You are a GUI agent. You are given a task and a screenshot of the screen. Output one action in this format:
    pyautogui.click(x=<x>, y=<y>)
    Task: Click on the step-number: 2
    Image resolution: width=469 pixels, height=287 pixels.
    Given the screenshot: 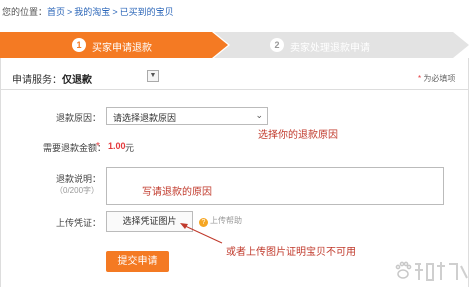 What is the action you would take?
    pyautogui.click(x=277, y=45)
    